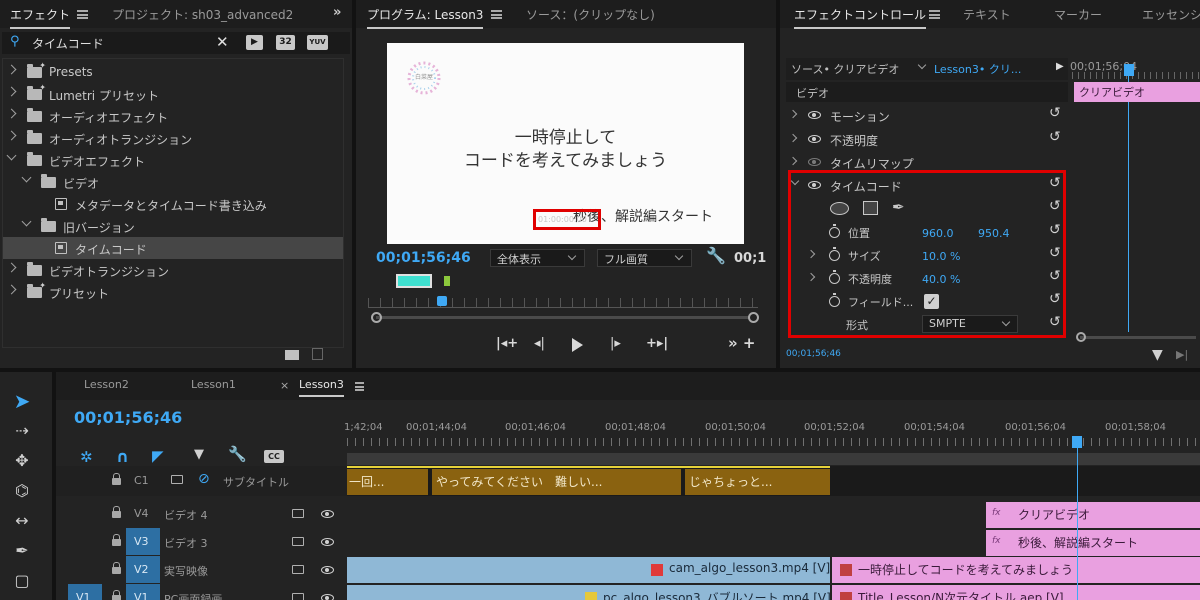 Image resolution: width=1200 pixels, height=600 pixels. What do you see at coordinates (22, 401) in the screenshot?
I see `selection-tool-icon: ➤` at bounding box center [22, 401].